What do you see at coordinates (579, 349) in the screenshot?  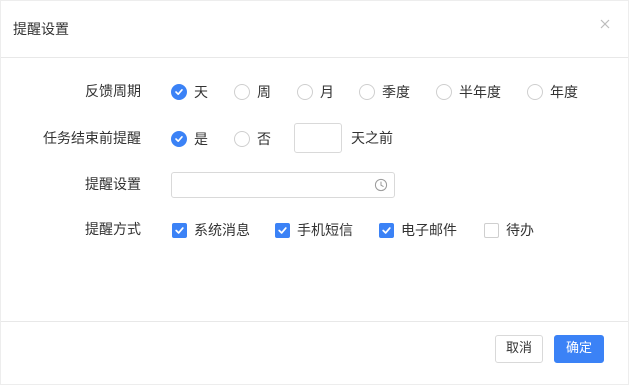 I see `confirm-button: 确定` at bounding box center [579, 349].